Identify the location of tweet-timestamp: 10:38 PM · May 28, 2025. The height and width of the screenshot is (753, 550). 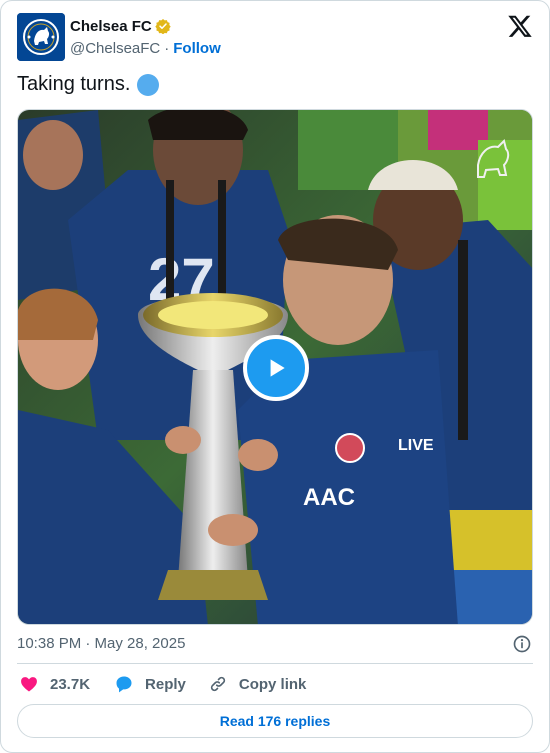
(101, 643).